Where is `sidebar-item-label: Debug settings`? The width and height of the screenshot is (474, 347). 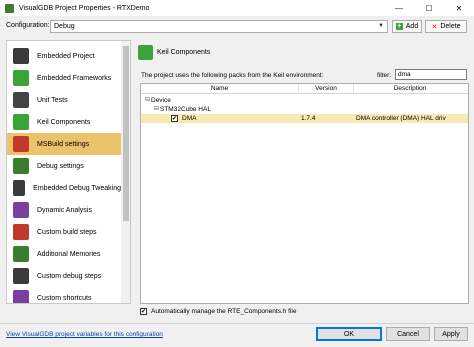 sidebar-item-label: Debug settings is located at coordinates (60, 166).